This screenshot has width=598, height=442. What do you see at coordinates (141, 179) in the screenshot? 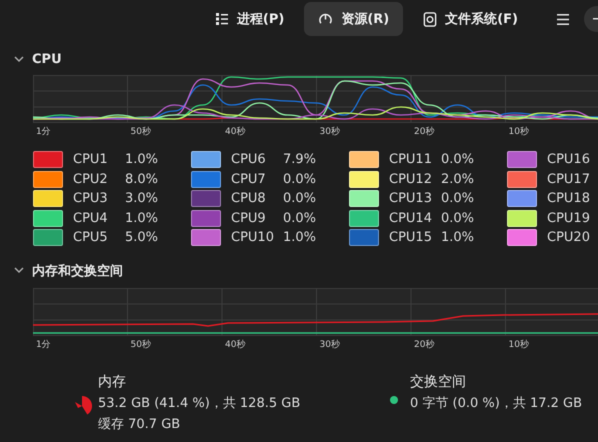
I see `cpu-usage: 8.0%` at bounding box center [141, 179].